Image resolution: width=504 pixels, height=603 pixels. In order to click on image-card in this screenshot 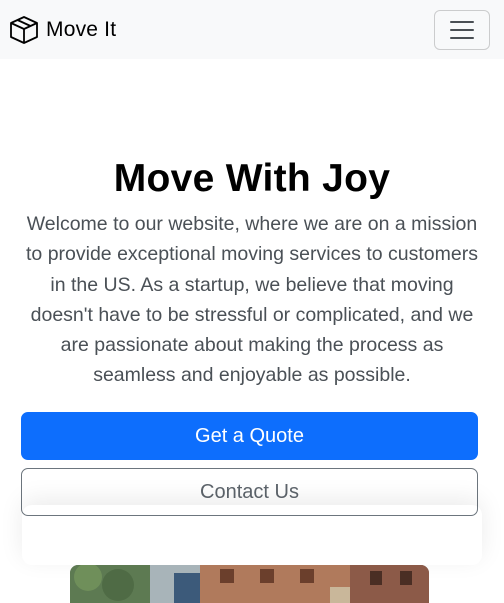, I will do `click(252, 535)`.